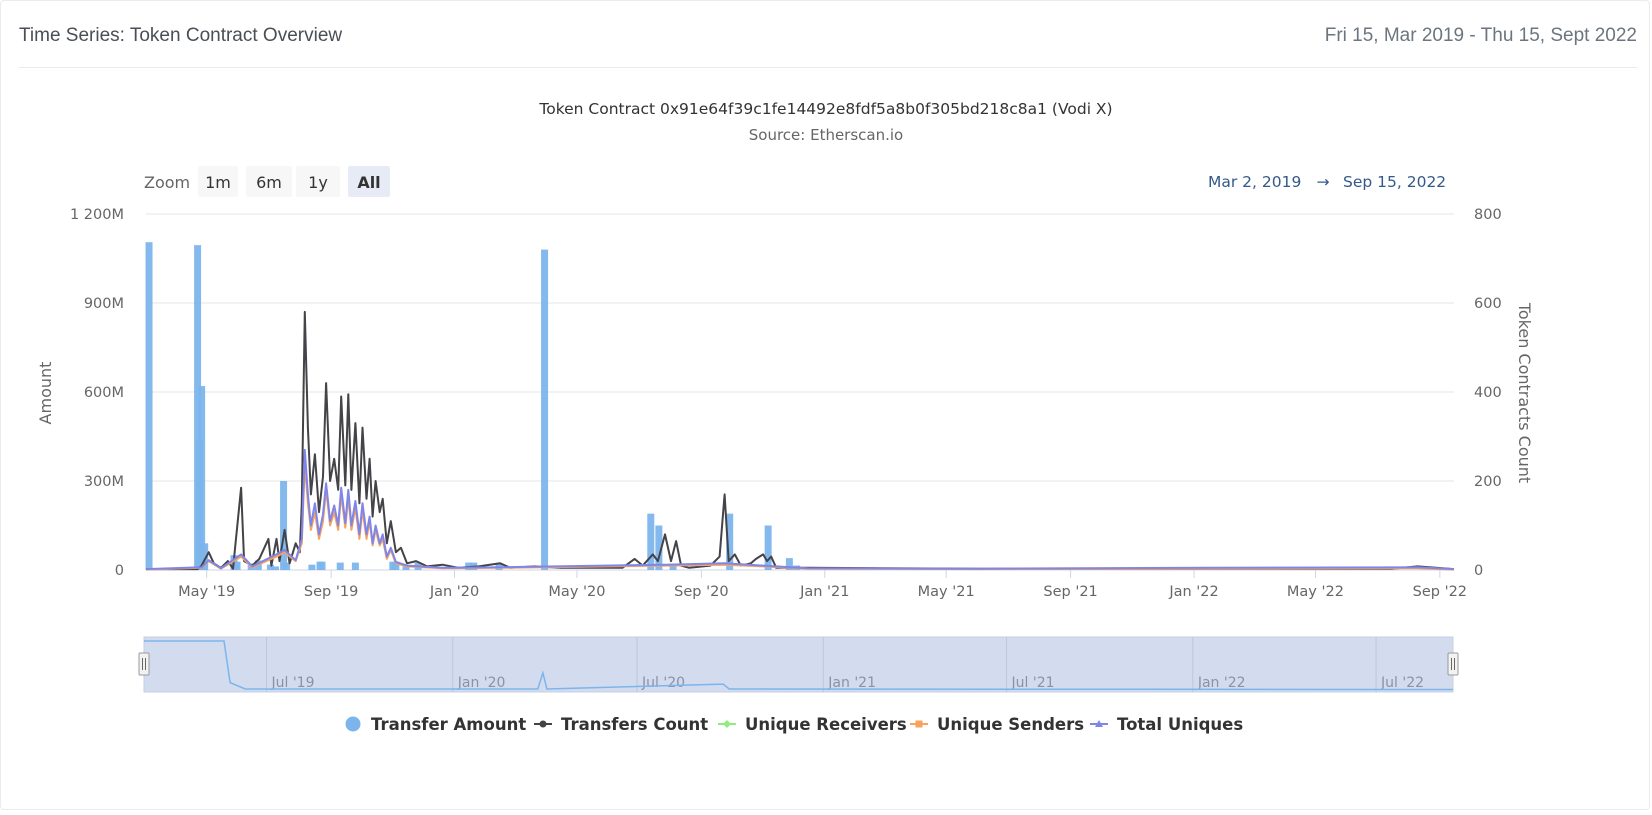 Image resolution: width=1652 pixels, height=815 pixels. Describe the element at coordinates (448, 724) in the screenshot. I see `legend-label: Transfer Amount` at that location.